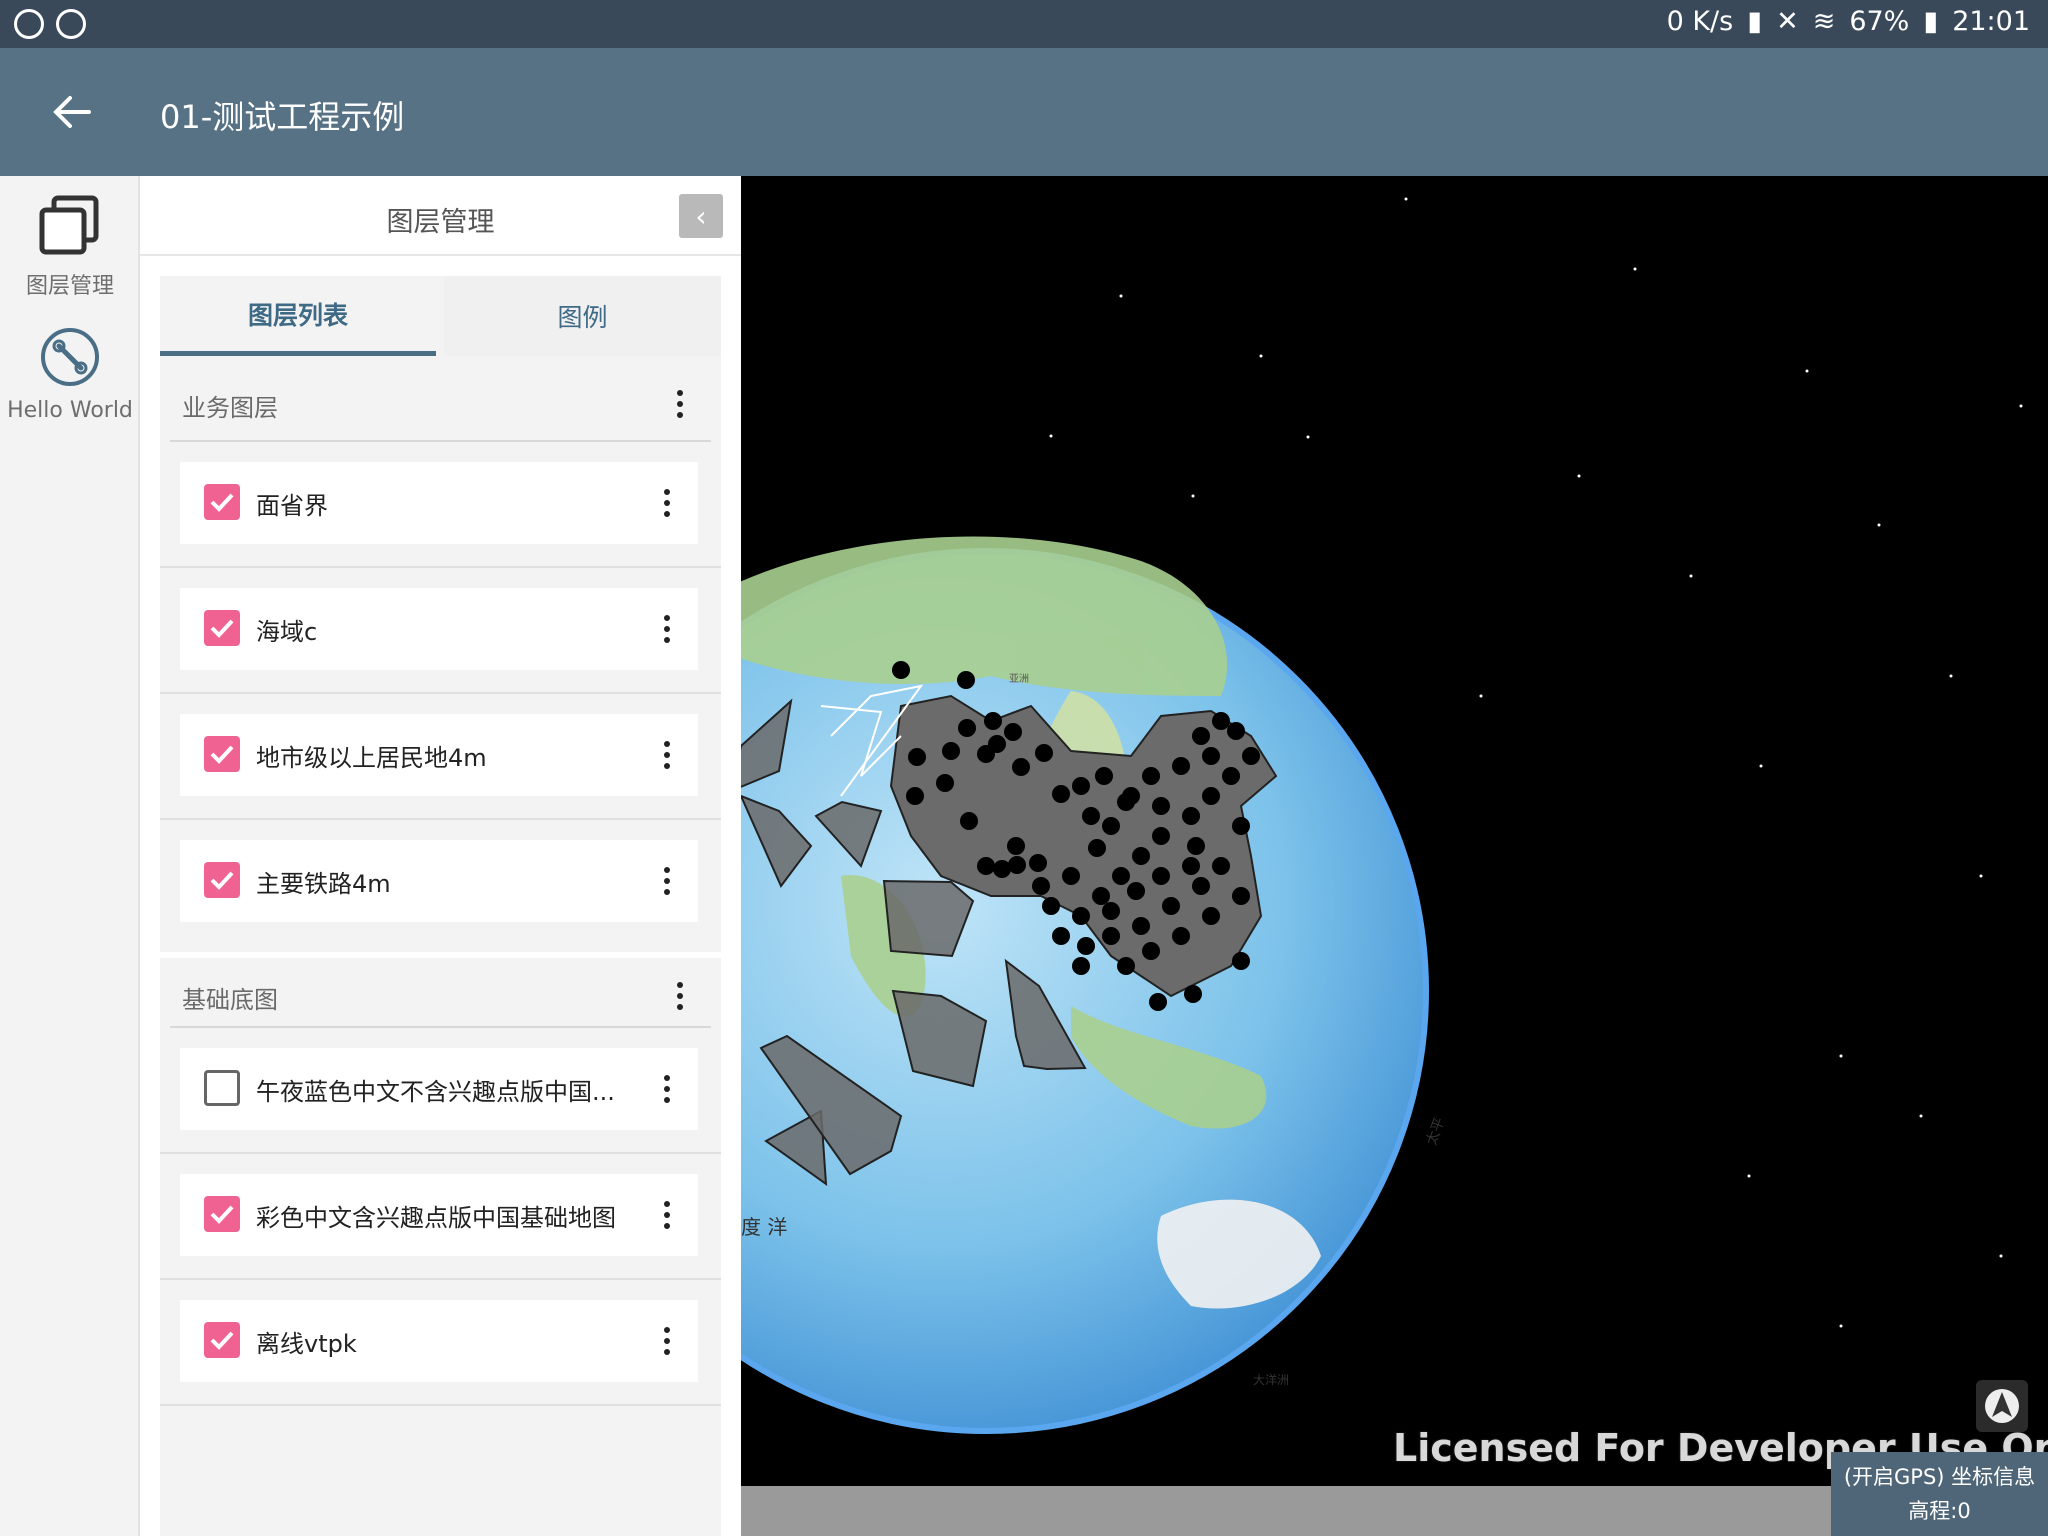  I want to click on nav-item-label: Hello World, so click(70, 410).